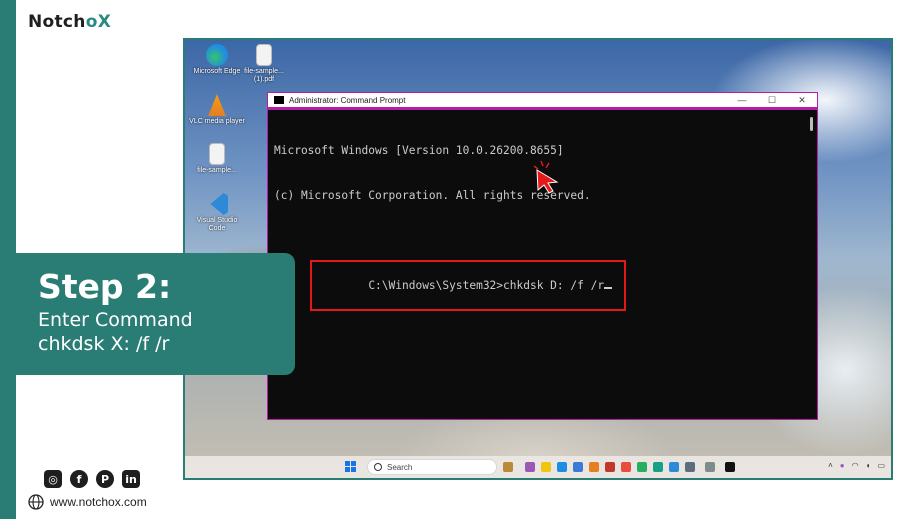 The height and width of the screenshot is (519, 922). I want to click on step-card: Step 2: Enter Command chkdsk X: /f /r, so click(155, 314).